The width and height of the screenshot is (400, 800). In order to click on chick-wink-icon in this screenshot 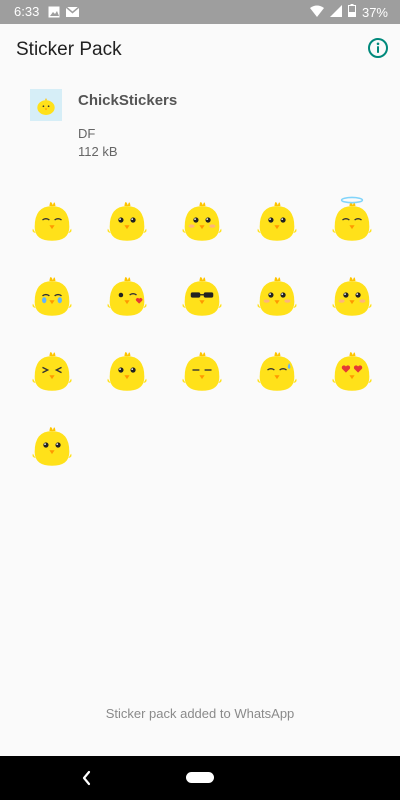, I will do `click(52, 446)`.